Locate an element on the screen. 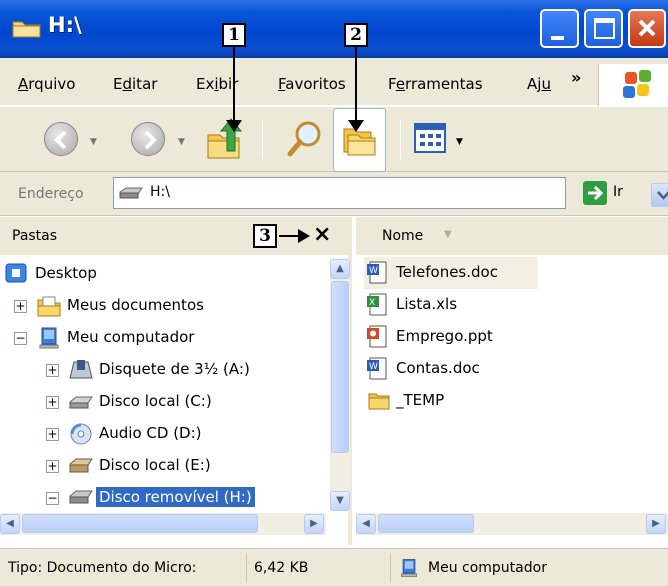 This screenshot has height=586, width=668. maximize-icon is located at coordinates (604, 28).